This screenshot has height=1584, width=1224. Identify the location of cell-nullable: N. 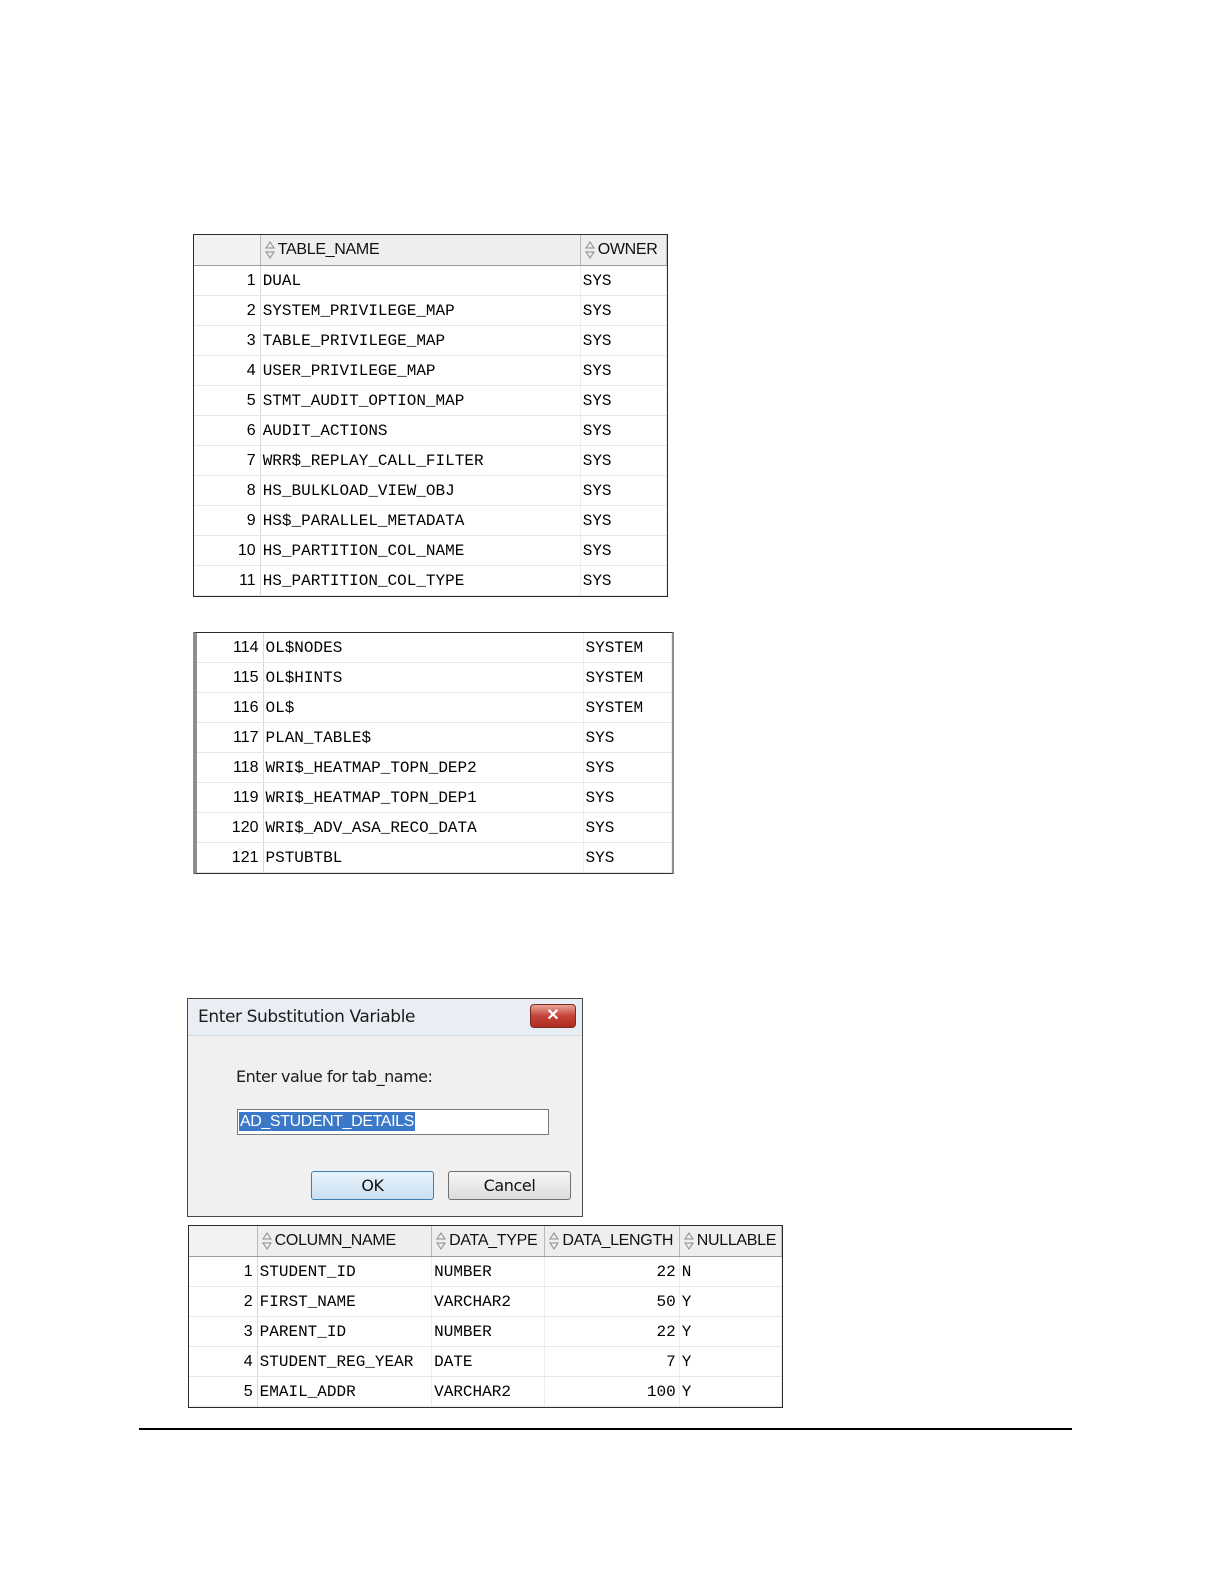
(731, 1271).